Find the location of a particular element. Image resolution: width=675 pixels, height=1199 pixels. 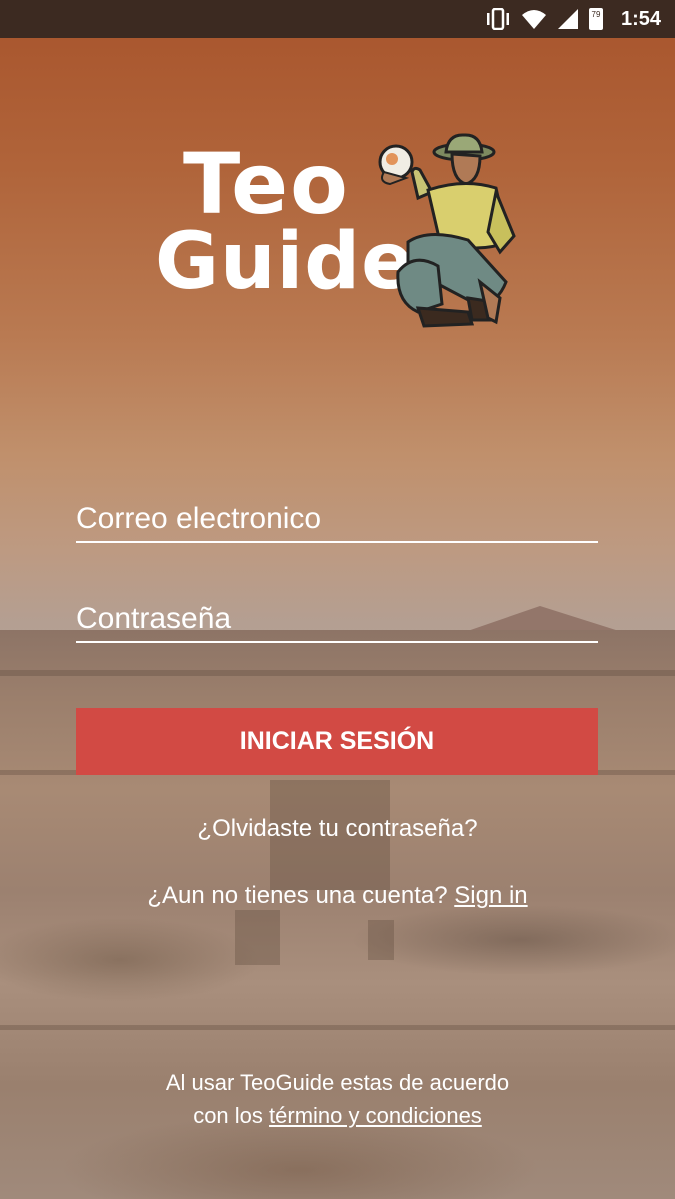

sign-in-link: Sign in is located at coordinates (490, 895).